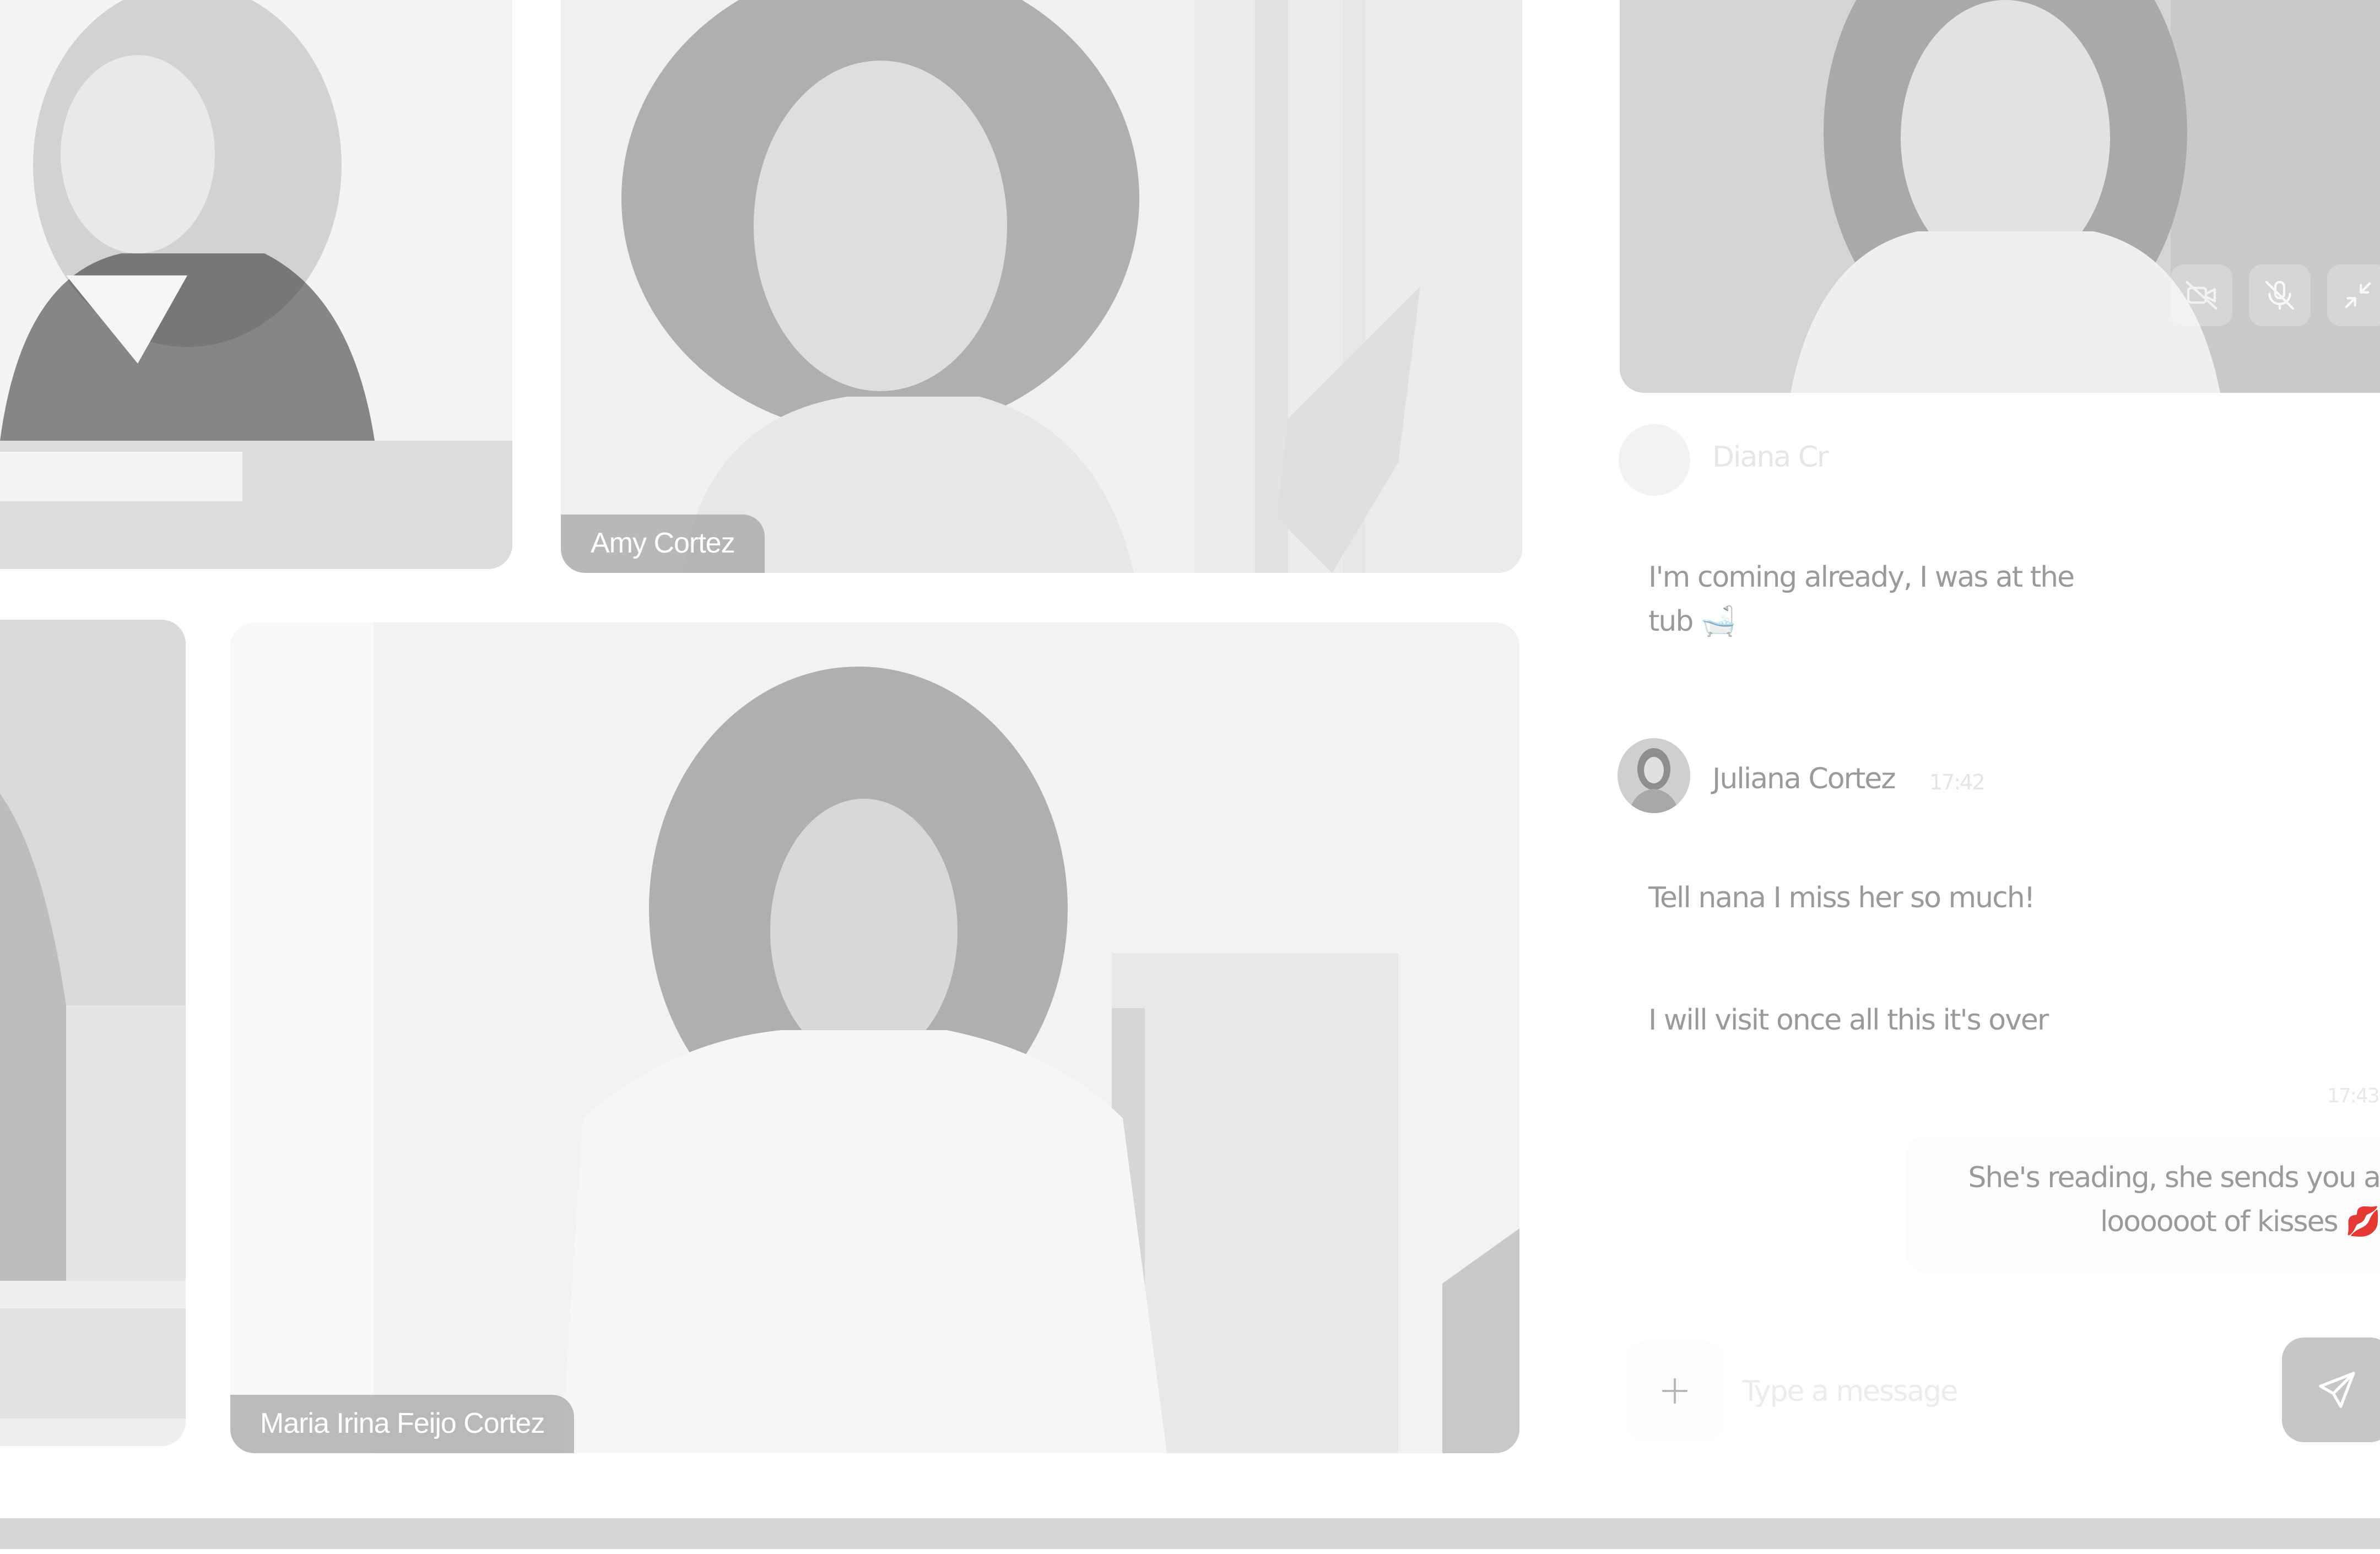 Image resolution: width=2380 pixels, height=1554 pixels. I want to click on participant-name-tag: Amy Cortez, so click(663, 544).